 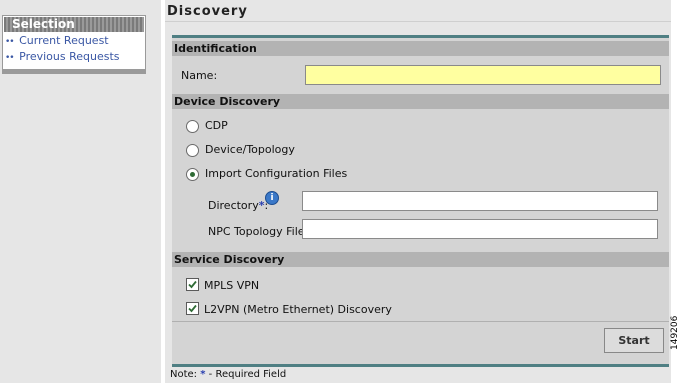 I want to click on import-config-label: Import Configuration Files, so click(x=276, y=173).